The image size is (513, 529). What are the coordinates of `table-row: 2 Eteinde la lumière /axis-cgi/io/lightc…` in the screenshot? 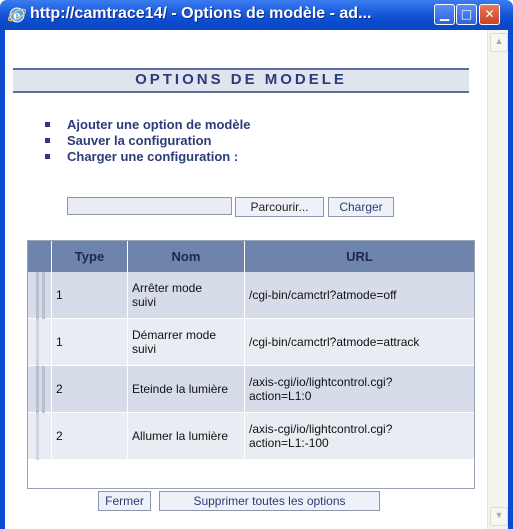 It's located at (251, 389).